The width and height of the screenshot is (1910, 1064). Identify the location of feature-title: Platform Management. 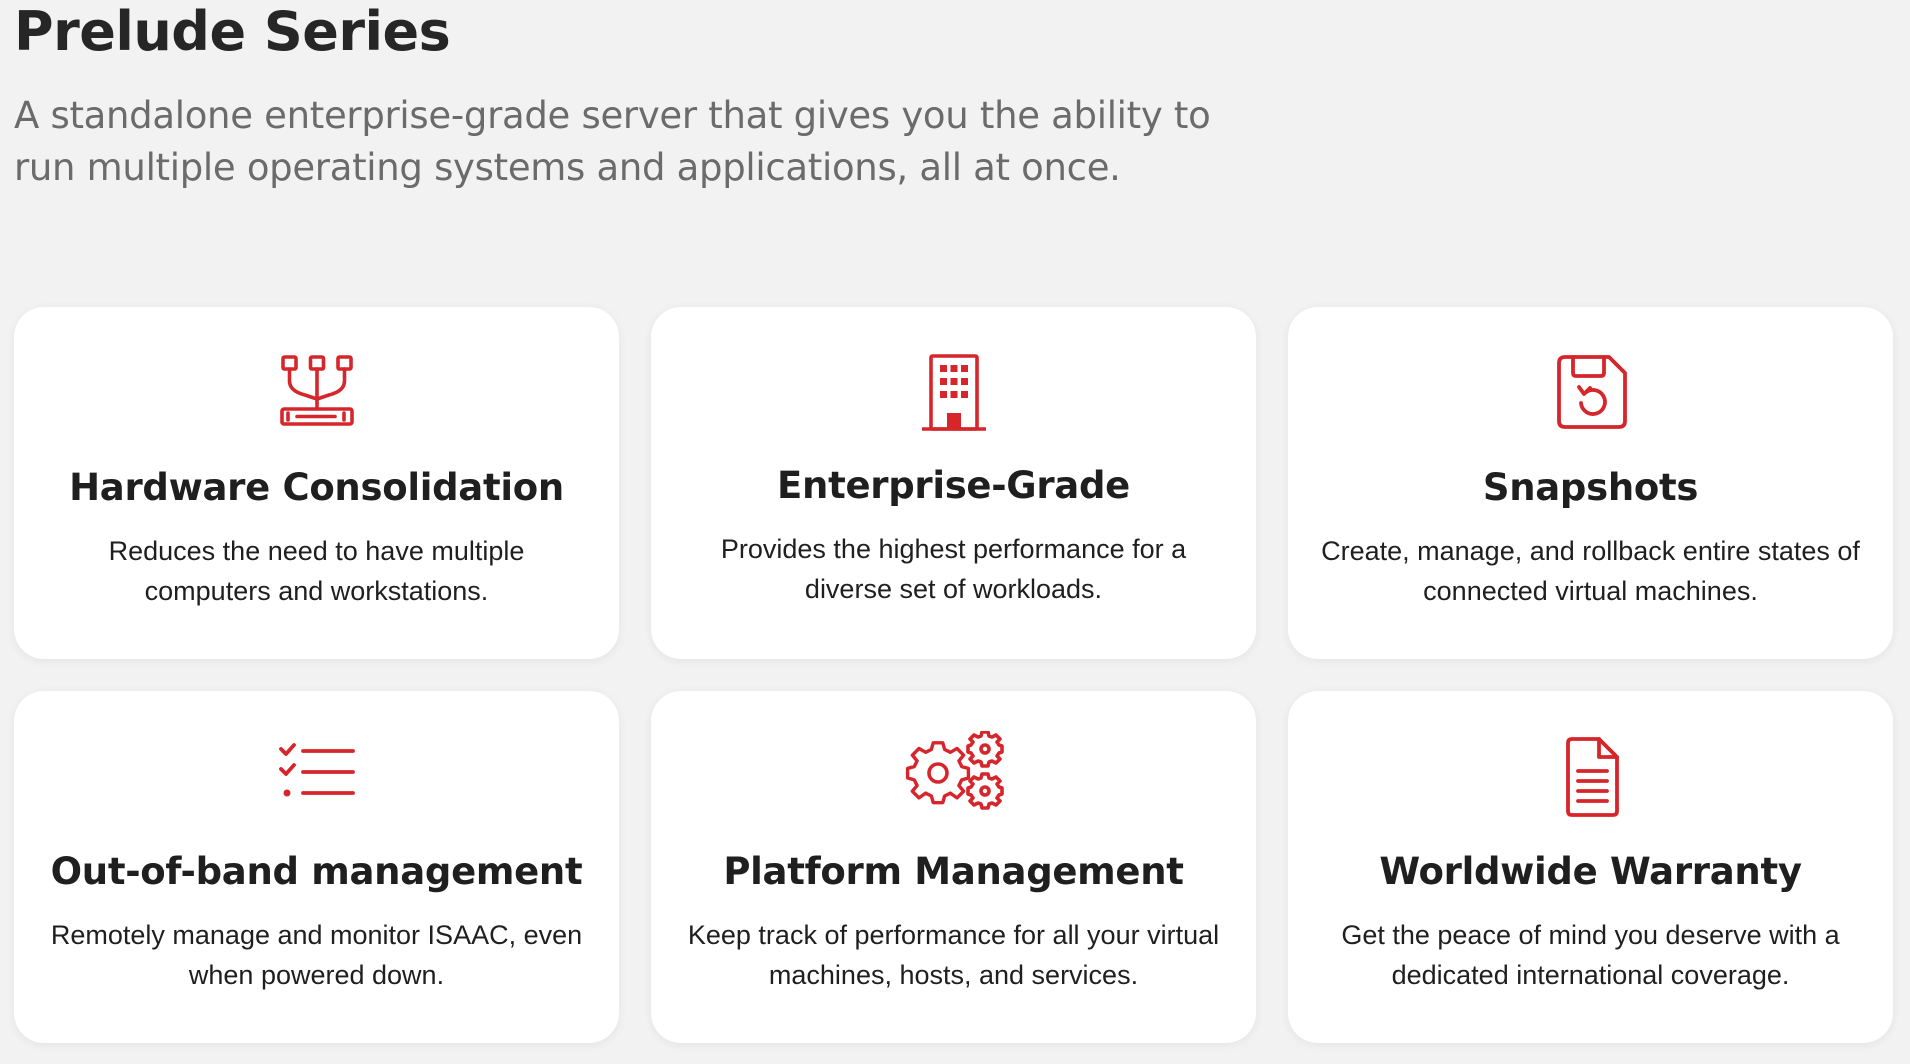
(953, 871).